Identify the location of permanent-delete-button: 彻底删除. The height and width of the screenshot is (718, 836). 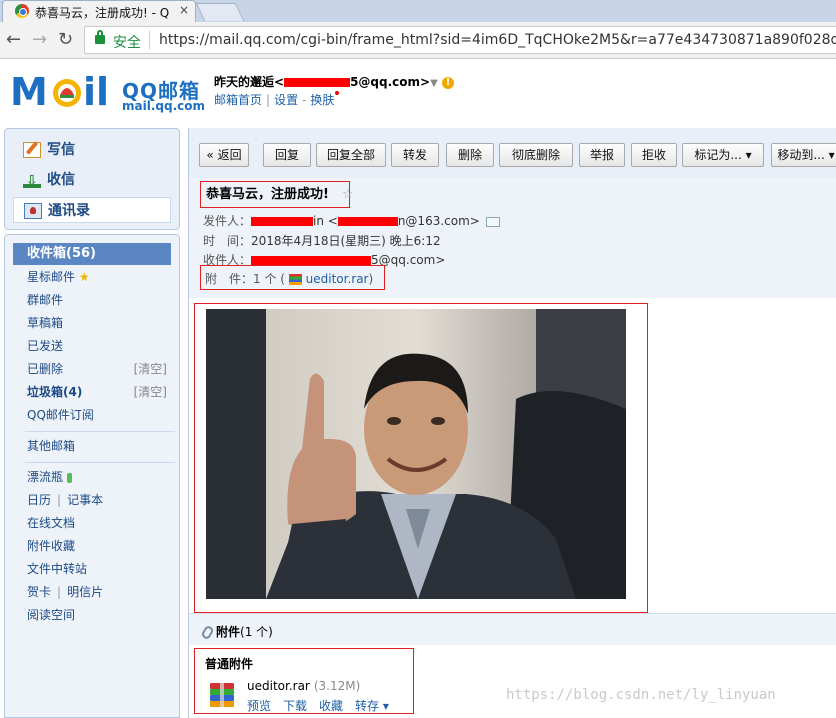
(536, 155).